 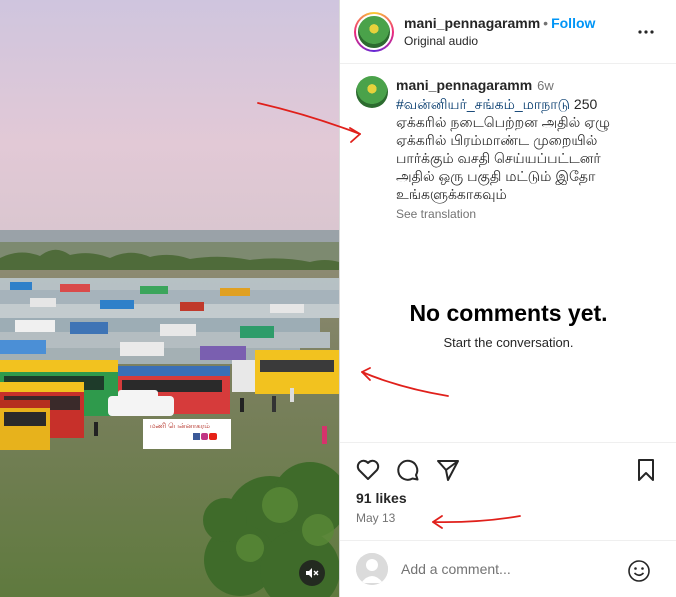 I want to click on author-username: mani_pennagaramm, so click(x=472, y=23).